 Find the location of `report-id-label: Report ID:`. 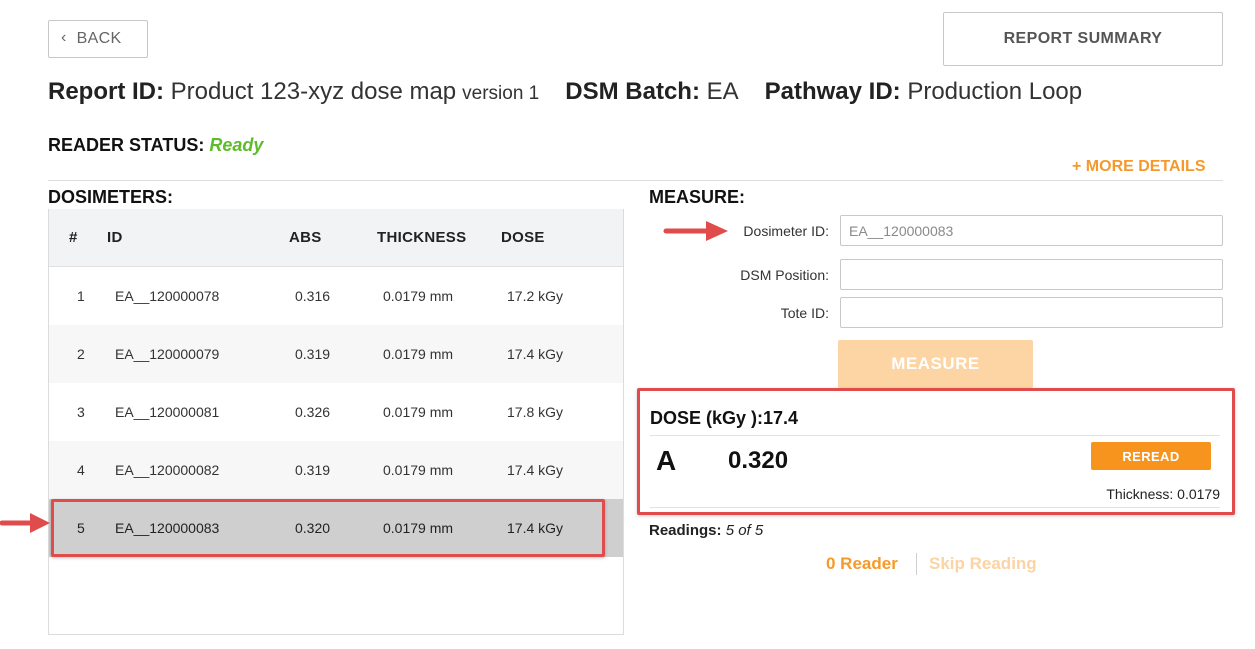

report-id-label: Report ID: is located at coordinates (106, 91).